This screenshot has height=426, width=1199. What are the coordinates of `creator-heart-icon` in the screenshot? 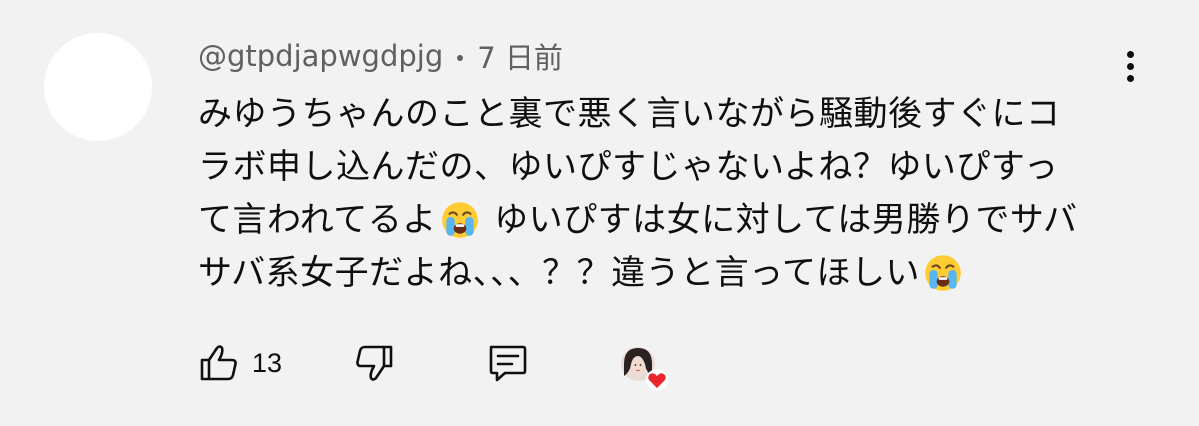 It's located at (644, 368).